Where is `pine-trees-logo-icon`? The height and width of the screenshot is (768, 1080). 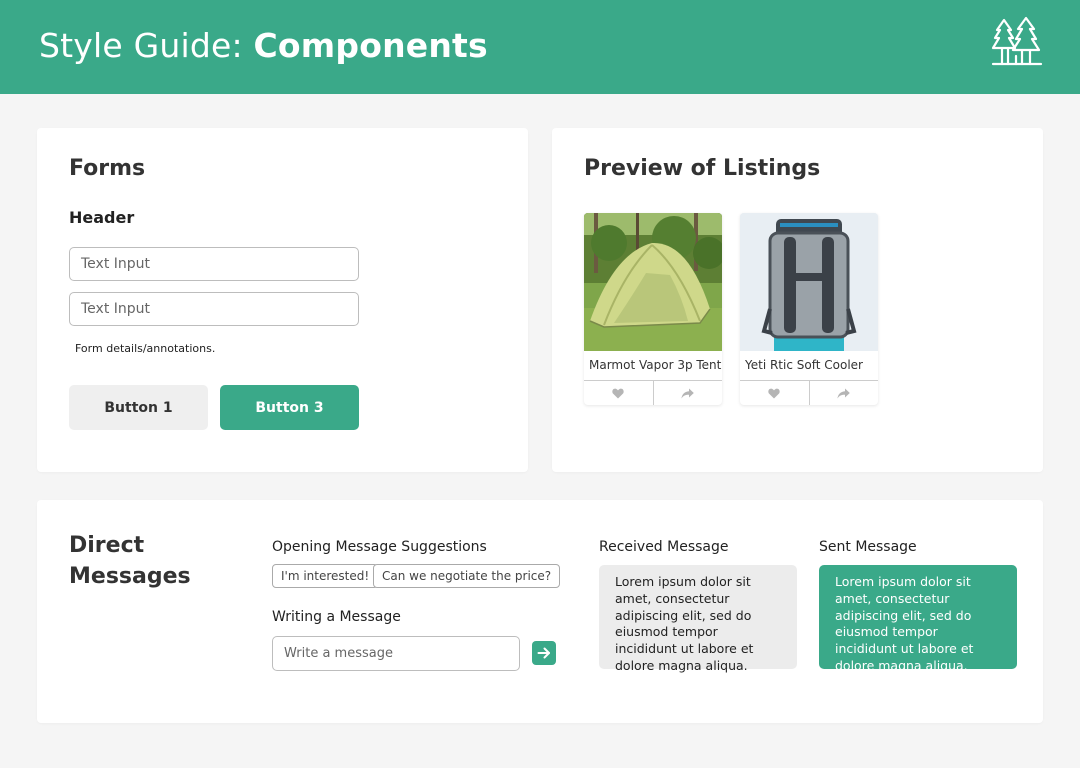
pine-trees-logo-icon is located at coordinates (1017, 41).